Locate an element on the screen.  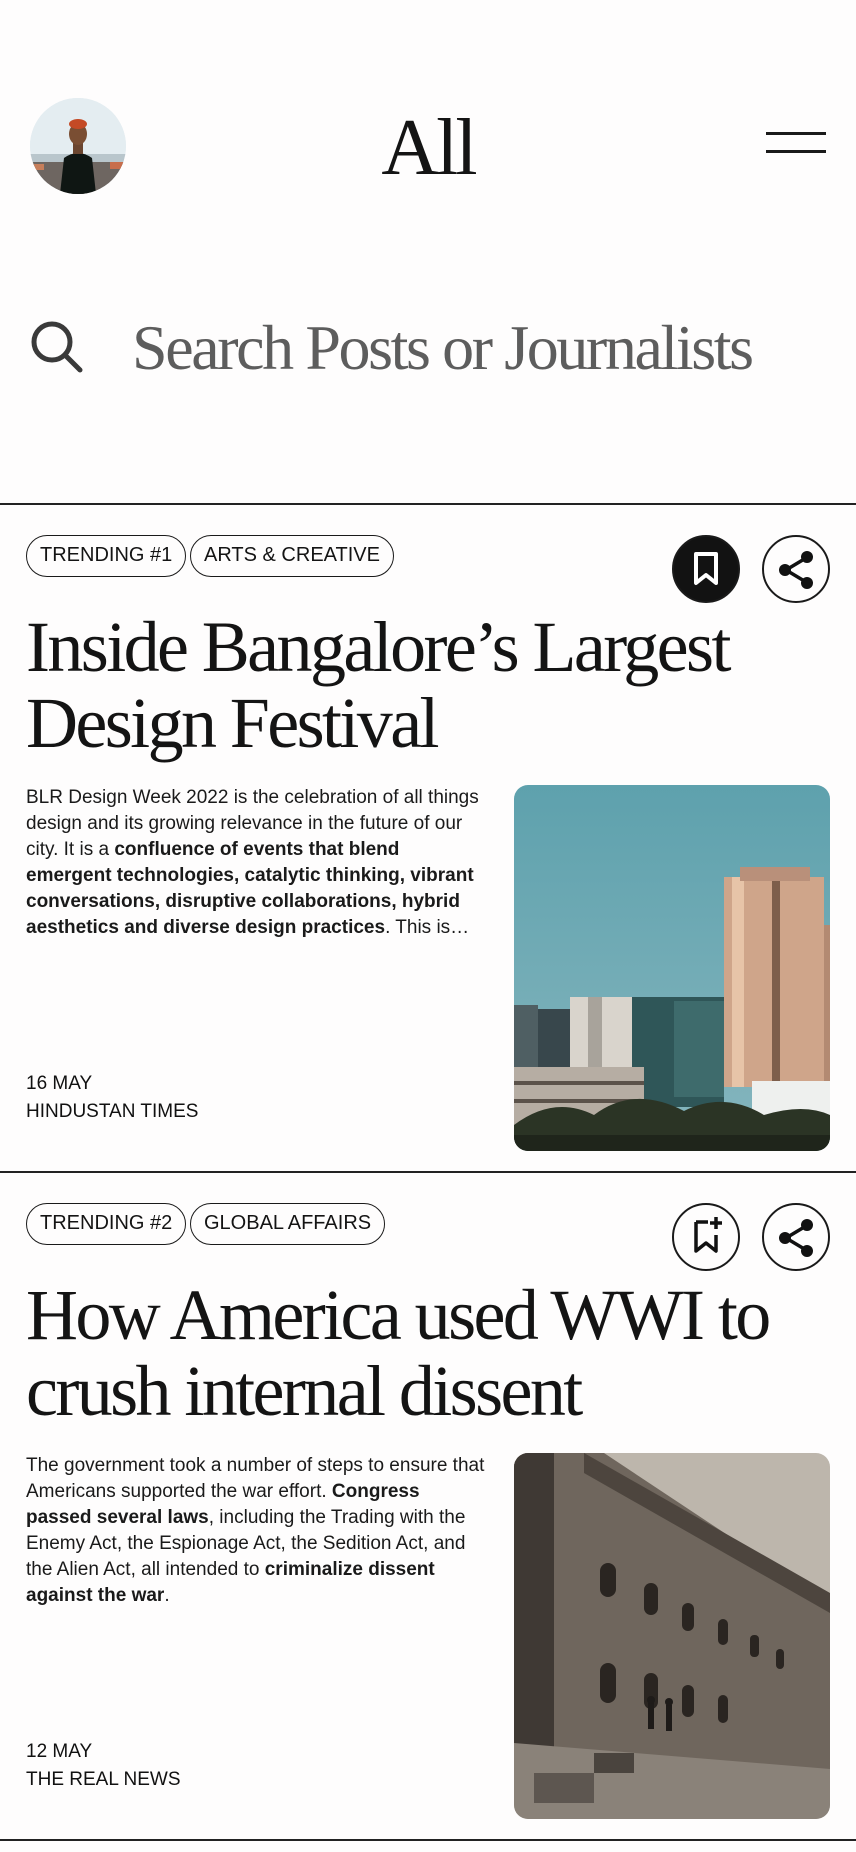
hamburger-menu-icon is located at coordinates (796, 144).